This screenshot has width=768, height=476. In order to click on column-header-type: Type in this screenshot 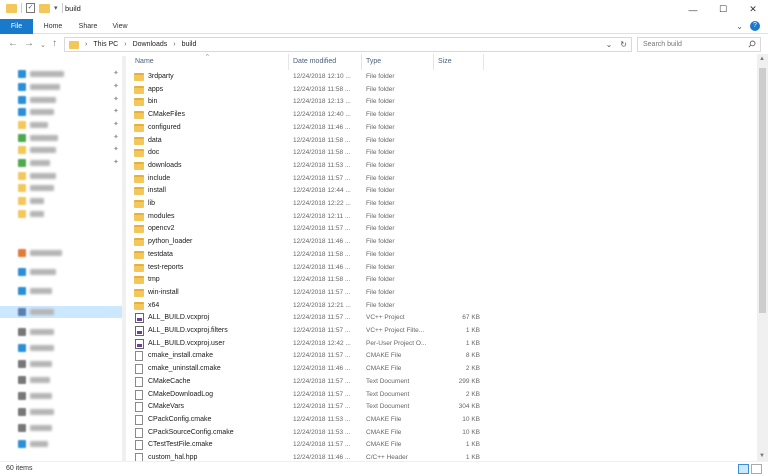, I will do `click(373, 61)`.